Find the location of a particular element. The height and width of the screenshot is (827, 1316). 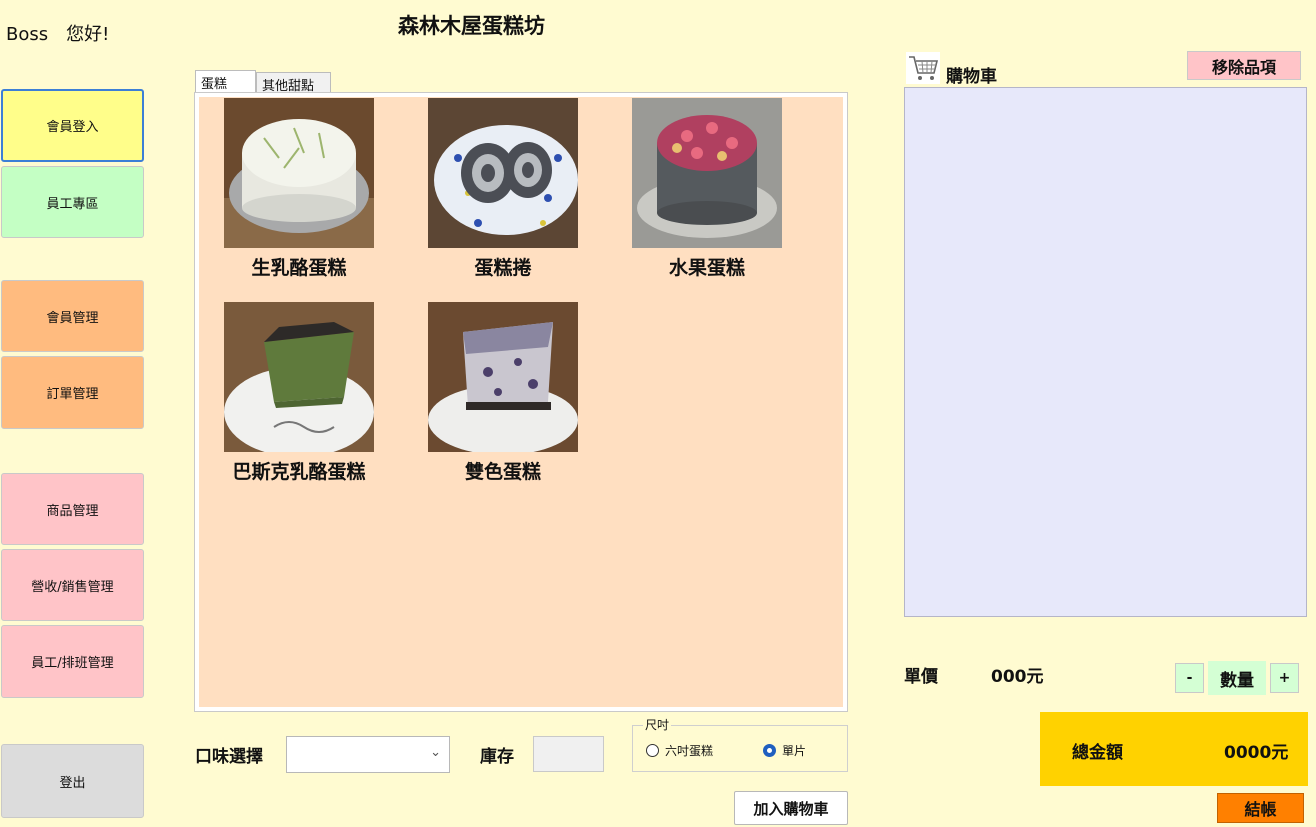

chevron-down-icon: ⌄ is located at coordinates (435, 752).